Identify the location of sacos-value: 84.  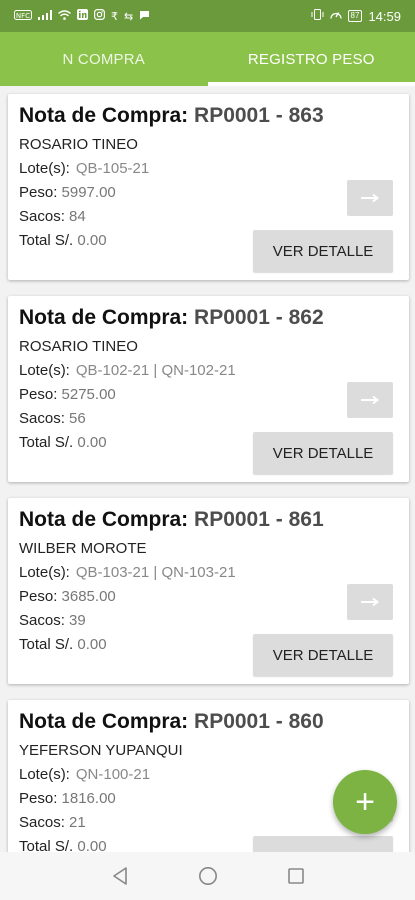
(77, 216).